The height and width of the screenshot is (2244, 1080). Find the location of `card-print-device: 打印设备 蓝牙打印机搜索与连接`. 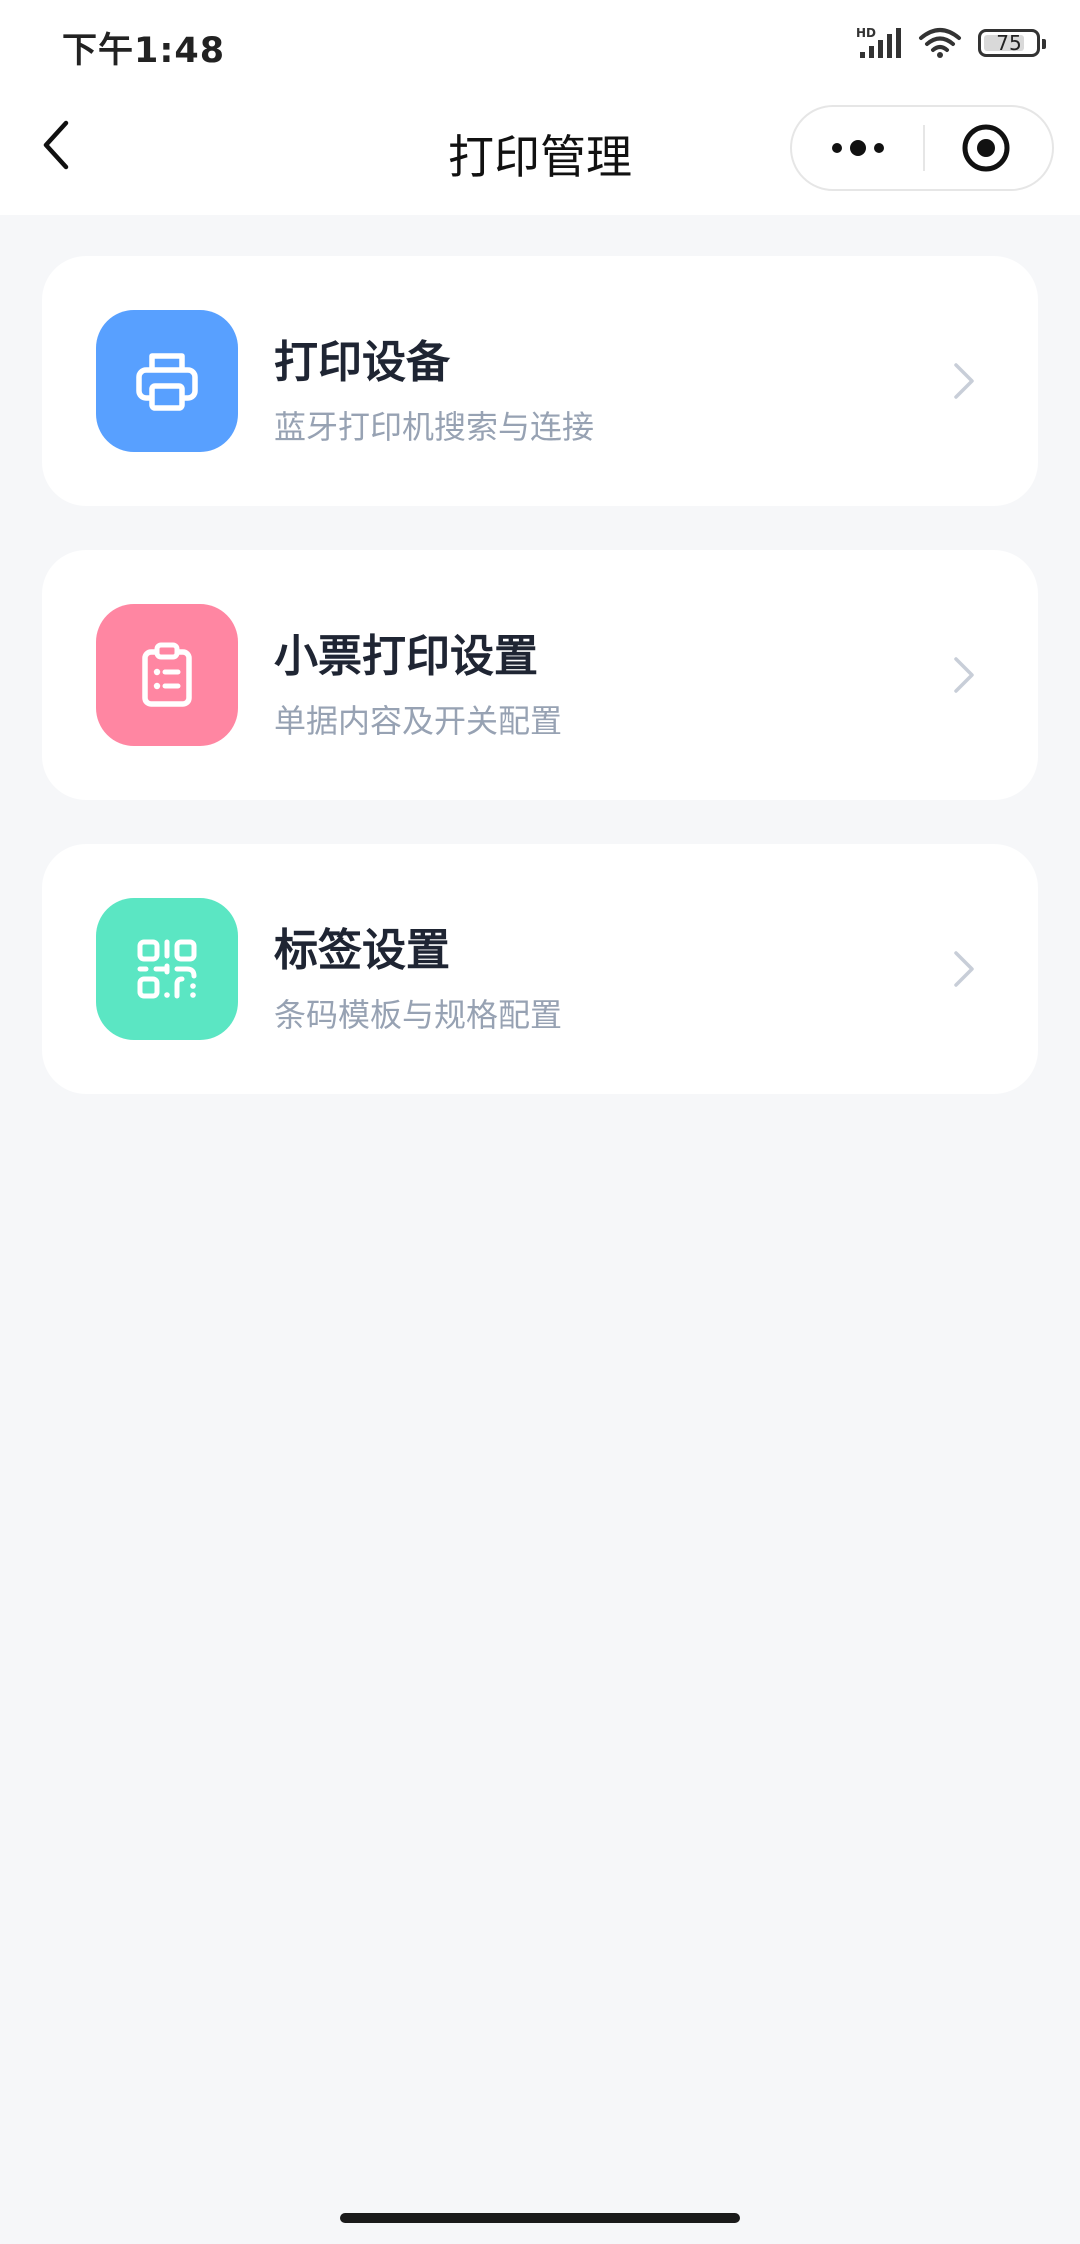

card-print-device: 打印设备 蓝牙打印机搜索与连接 is located at coordinates (540, 381).